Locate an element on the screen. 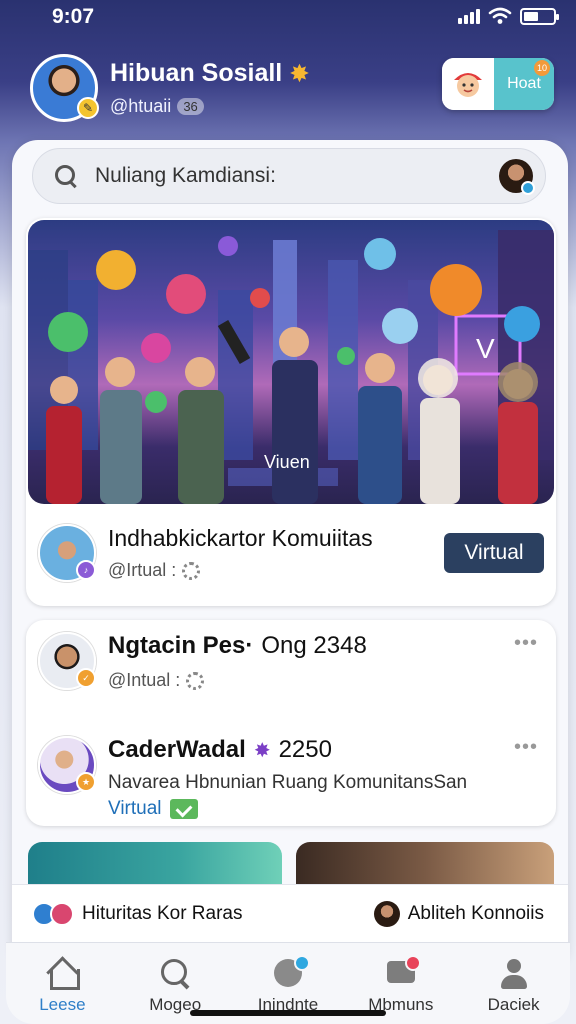 The width and height of the screenshot is (576, 1024). profile-name: Hibuan Sosiall is located at coordinates (196, 73).